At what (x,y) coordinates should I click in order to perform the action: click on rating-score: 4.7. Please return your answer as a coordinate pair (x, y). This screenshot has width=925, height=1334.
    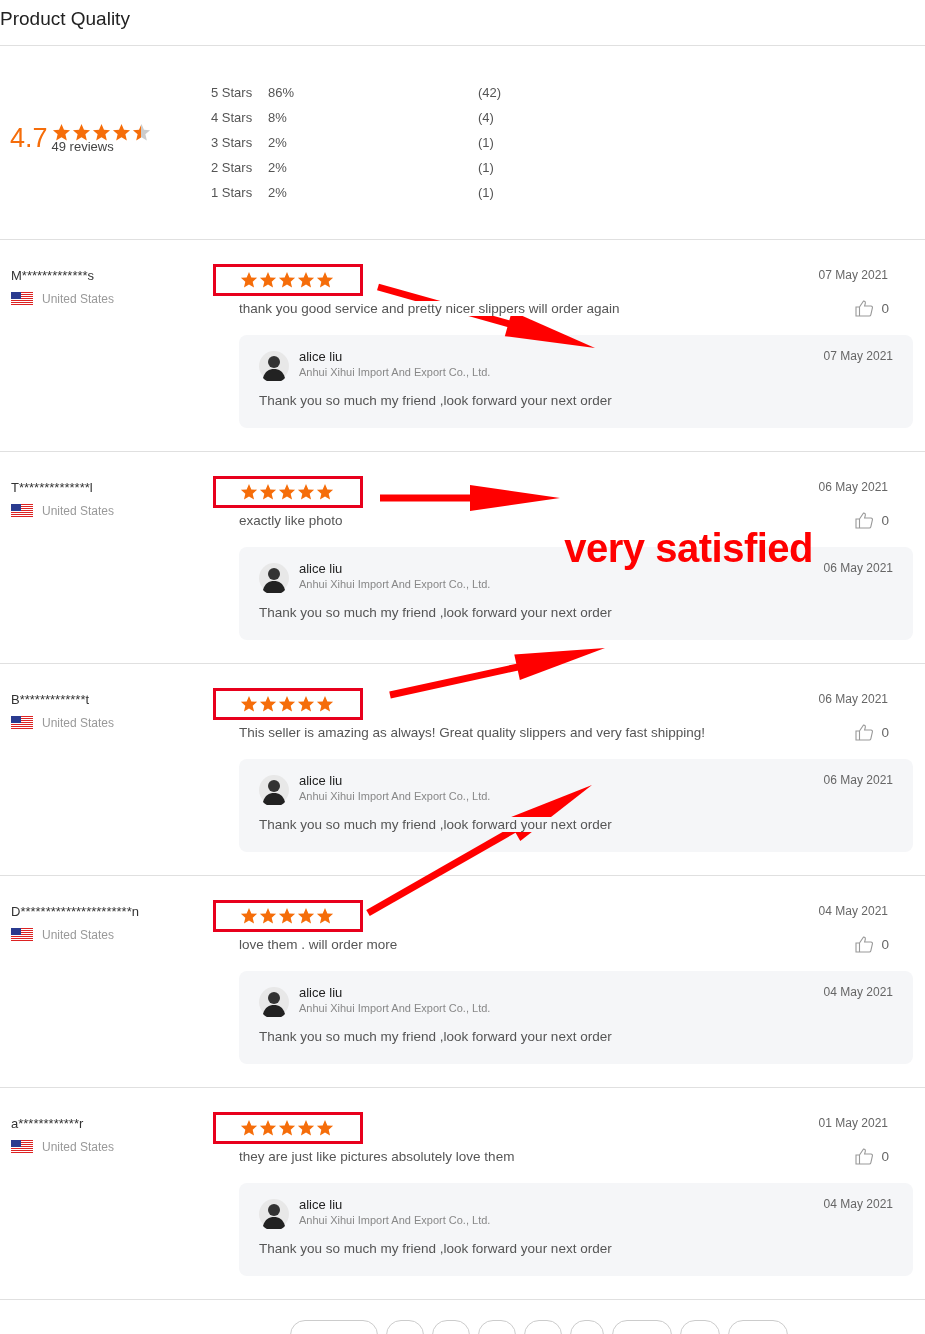
    Looking at the image, I should click on (29, 138).